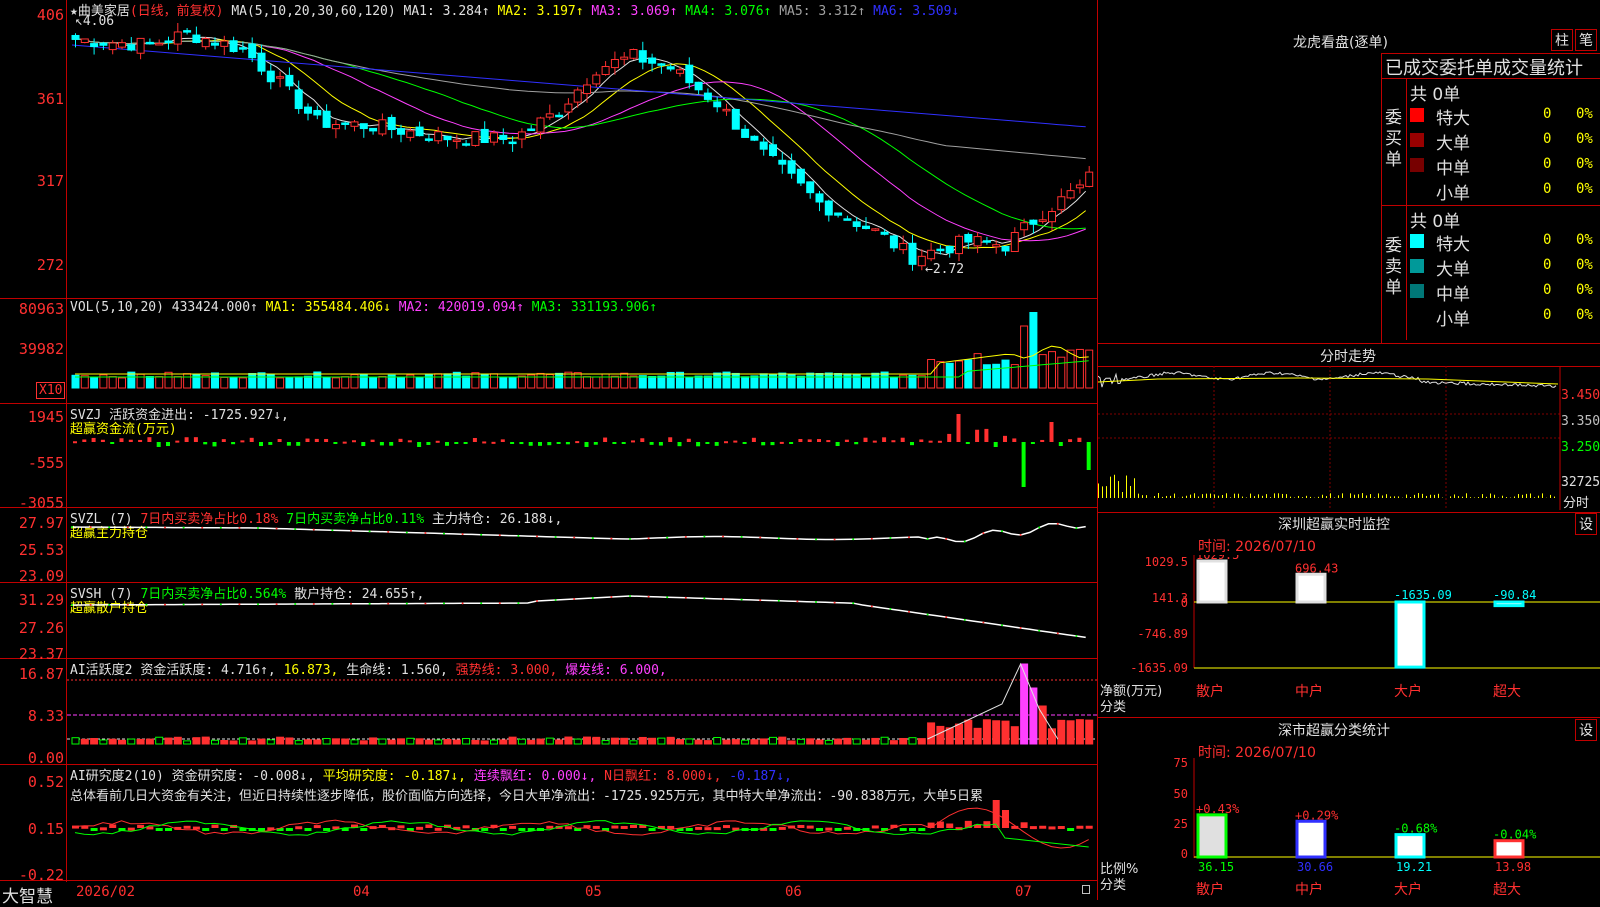 This screenshot has height=907, width=1600. What do you see at coordinates (1453, 141) in the screenshot?
I see `buy-row-label: 大单` at bounding box center [1453, 141].